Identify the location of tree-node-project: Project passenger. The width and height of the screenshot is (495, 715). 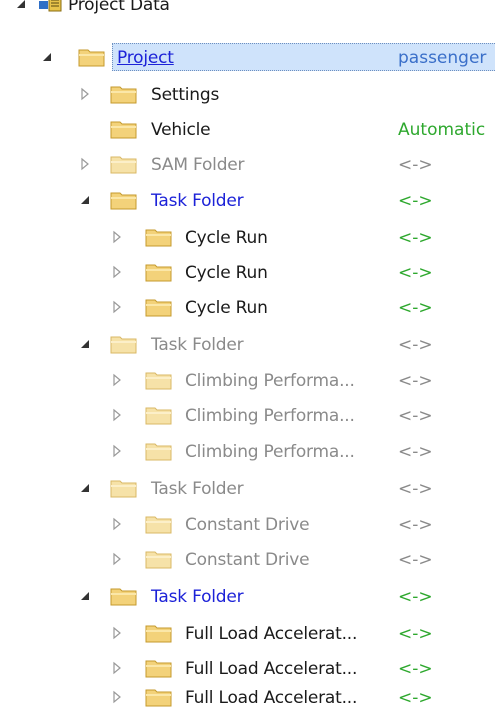
(247, 58).